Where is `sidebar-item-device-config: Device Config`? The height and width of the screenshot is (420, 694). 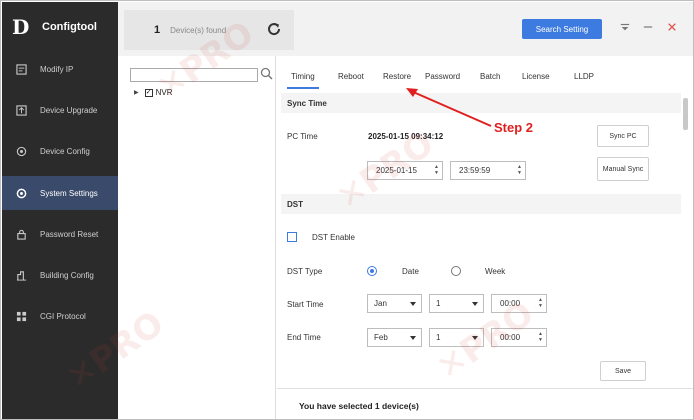 sidebar-item-device-config: Device Config is located at coordinates (60, 151).